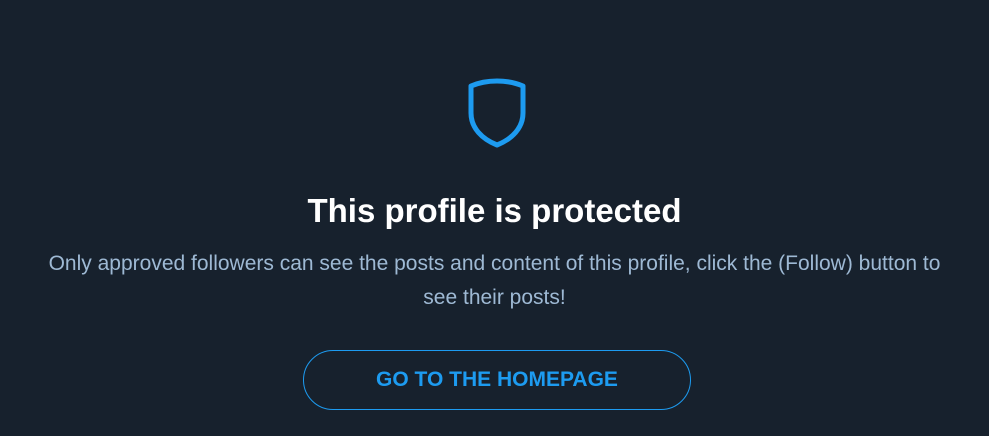 Image resolution: width=989 pixels, height=436 pixels. What do you see at coordinates (494, 210) in the screenshot?
I see `page-title: This profile is protected` at bounding box center [494, 210].